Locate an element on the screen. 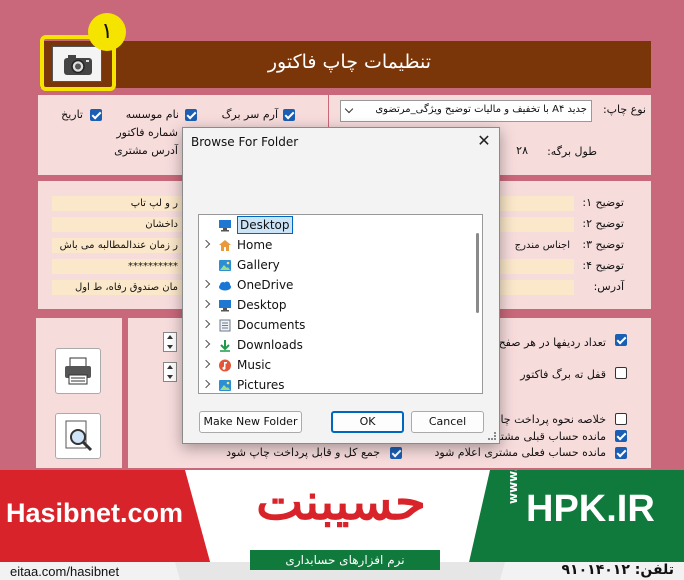 The image size is (684, 580). date-checkbox-label: تاریخ is located at coordinates (72, 114).